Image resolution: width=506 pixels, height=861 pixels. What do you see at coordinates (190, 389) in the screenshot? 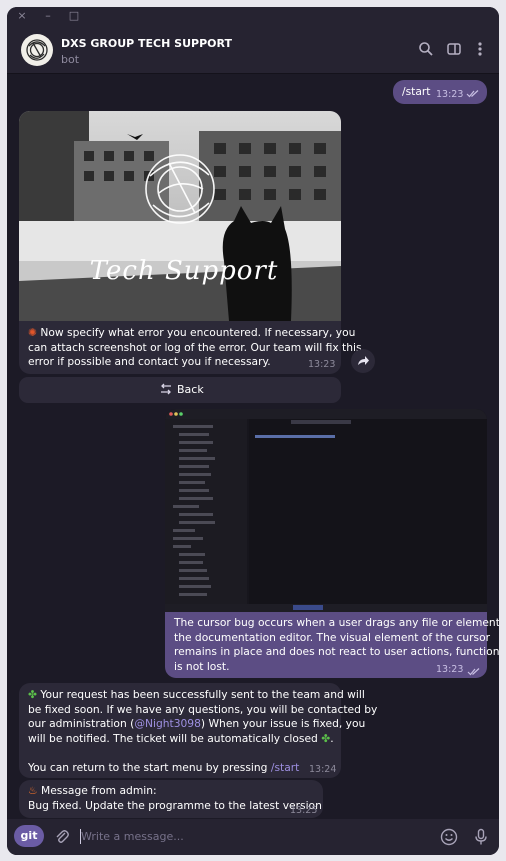
I see `back-button-label: Back` at bounding box center [190, 389].